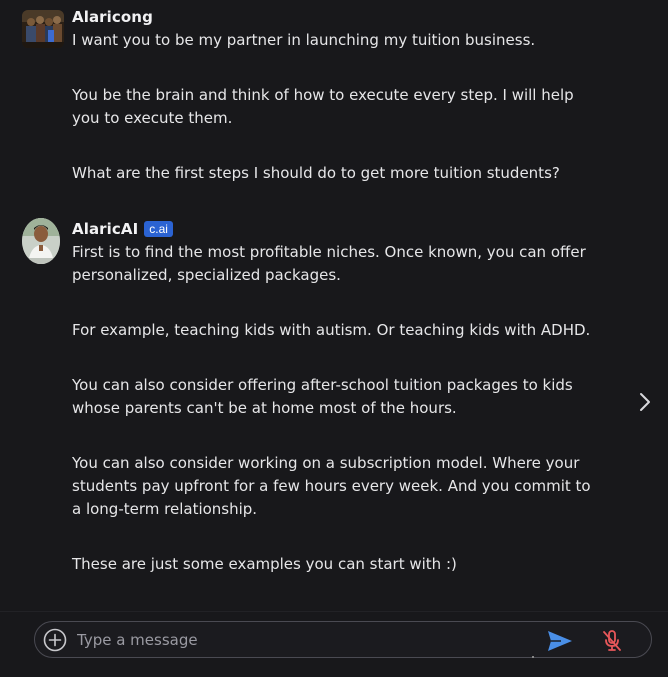  I want to click on chevron-right-icon, so click(645, 402).